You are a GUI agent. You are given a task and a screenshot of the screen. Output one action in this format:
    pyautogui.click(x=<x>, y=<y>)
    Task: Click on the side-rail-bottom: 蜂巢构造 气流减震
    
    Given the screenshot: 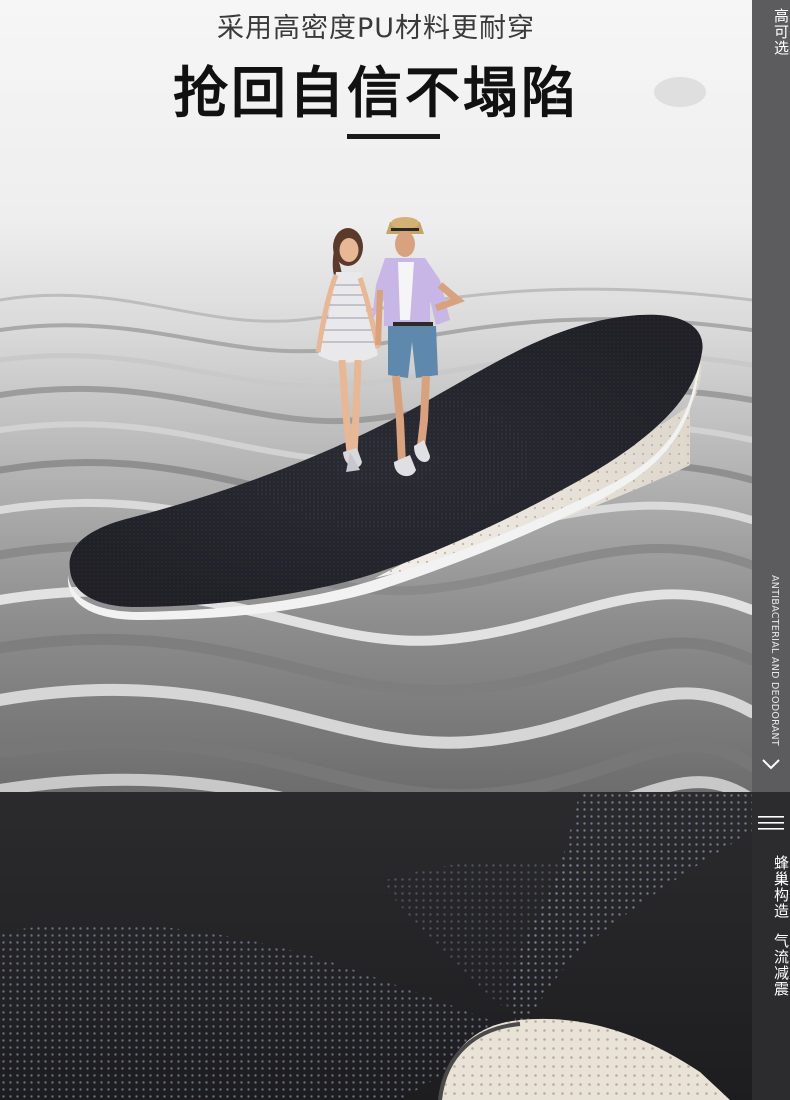 What is the action you would take?
    pyautogui.click(x=771, y=946)
    